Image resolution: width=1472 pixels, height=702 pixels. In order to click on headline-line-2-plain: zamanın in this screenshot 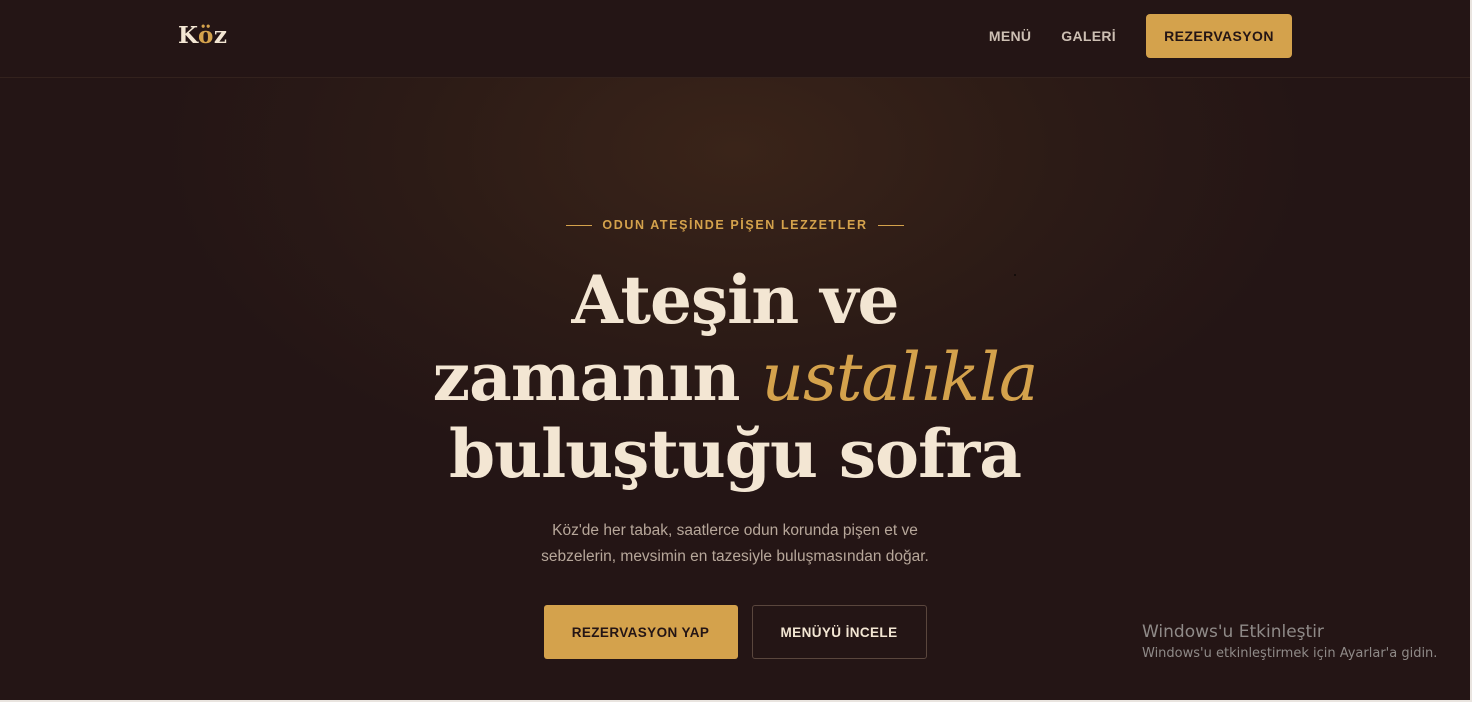, I will do `click(597, 377)`.